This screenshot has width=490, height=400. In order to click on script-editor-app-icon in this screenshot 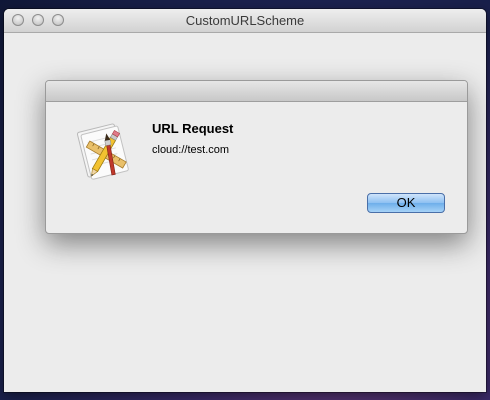, I will do `click(102, 151)`.